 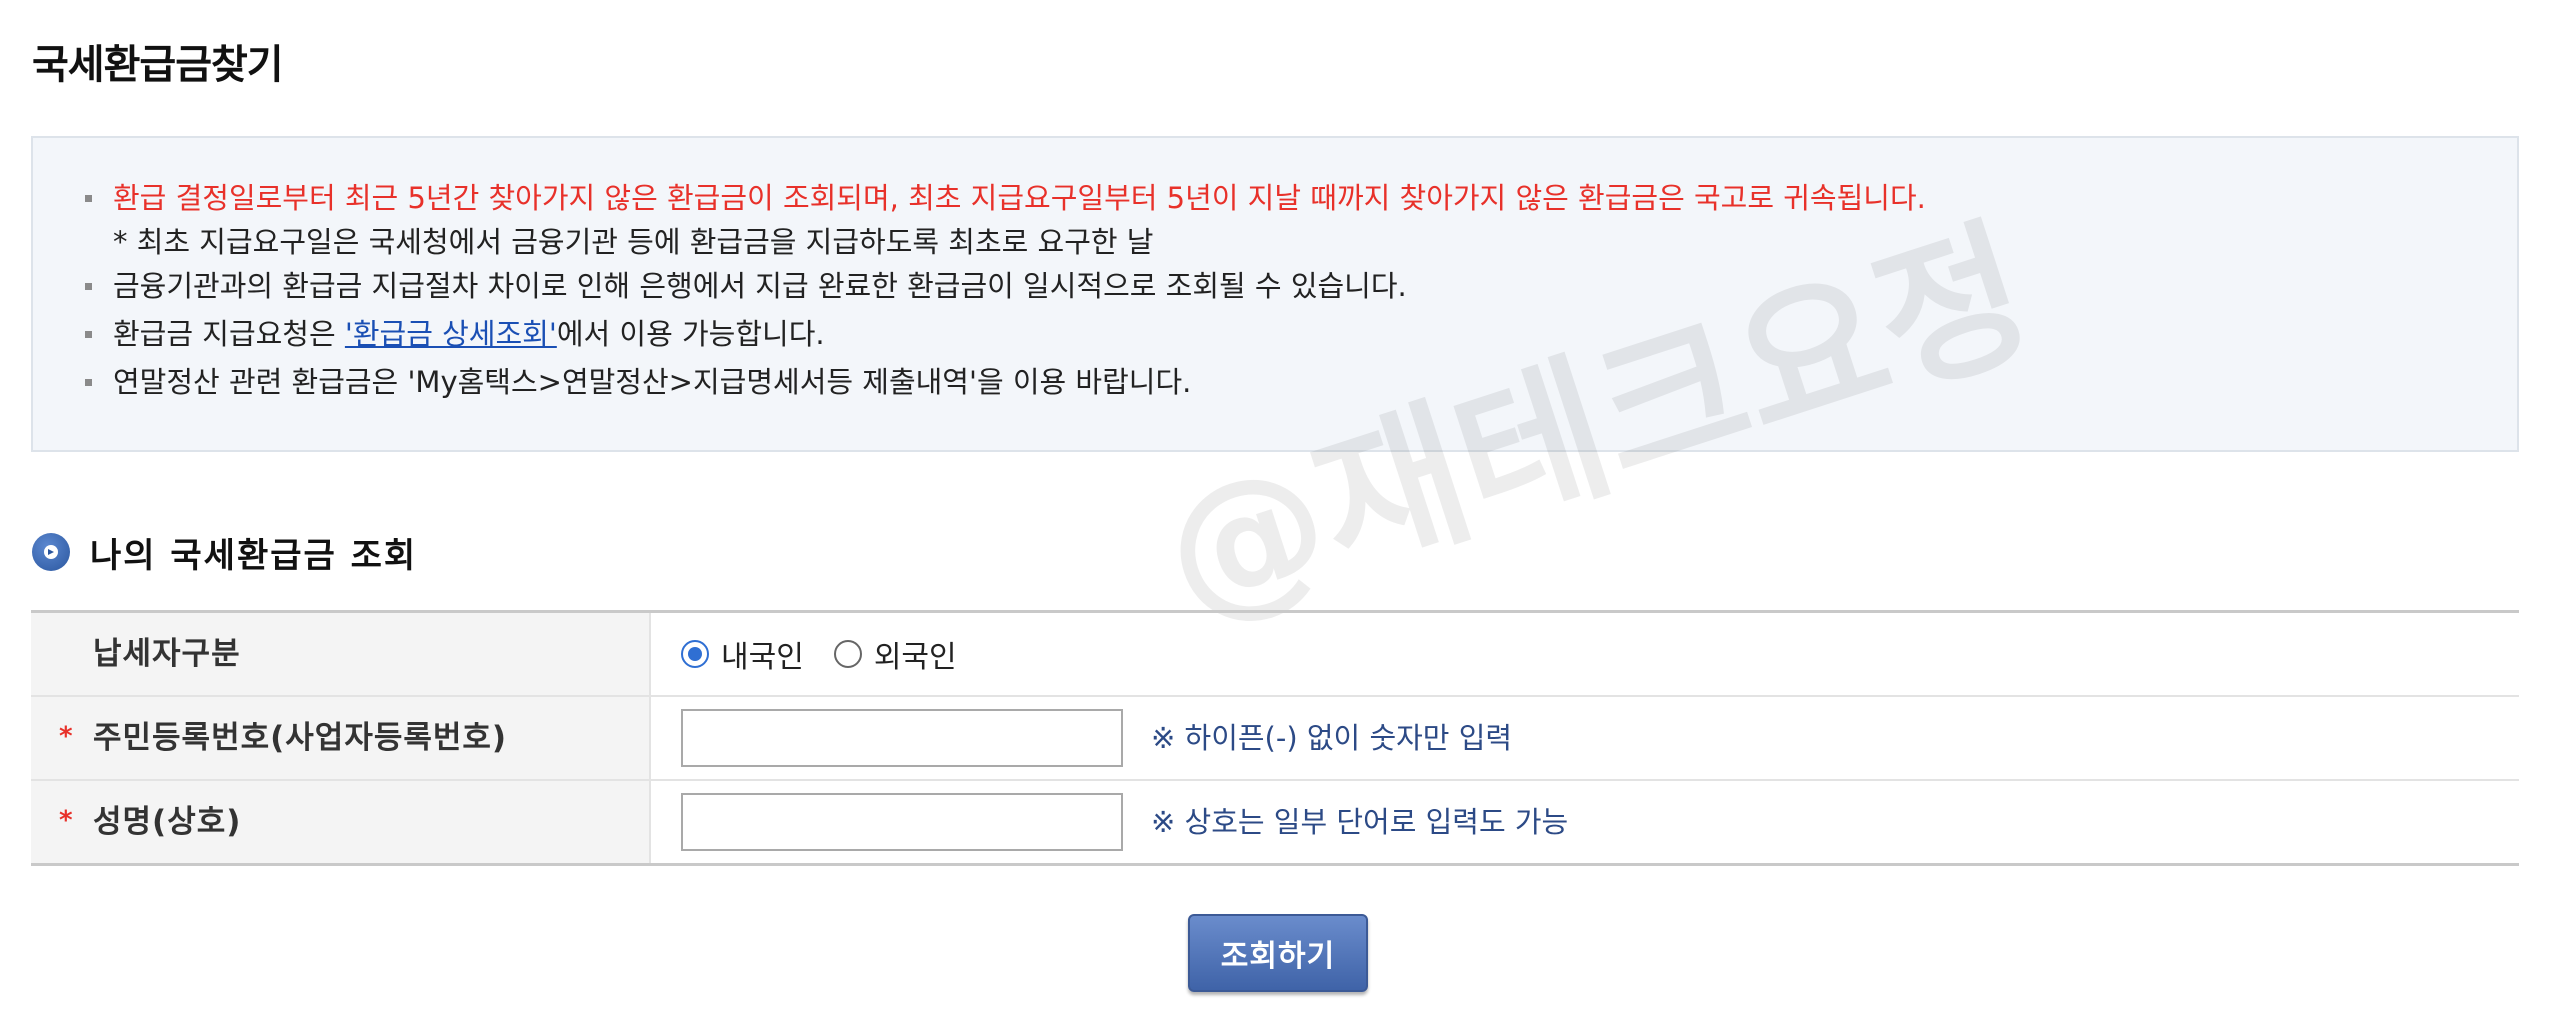 What do you see at coordinates (1585, 738) in the screenshot?
I see `id-number-value-cell: ※ 하이픈(-) 없이 숫자만 입력` at bounding box center [1585, 738].